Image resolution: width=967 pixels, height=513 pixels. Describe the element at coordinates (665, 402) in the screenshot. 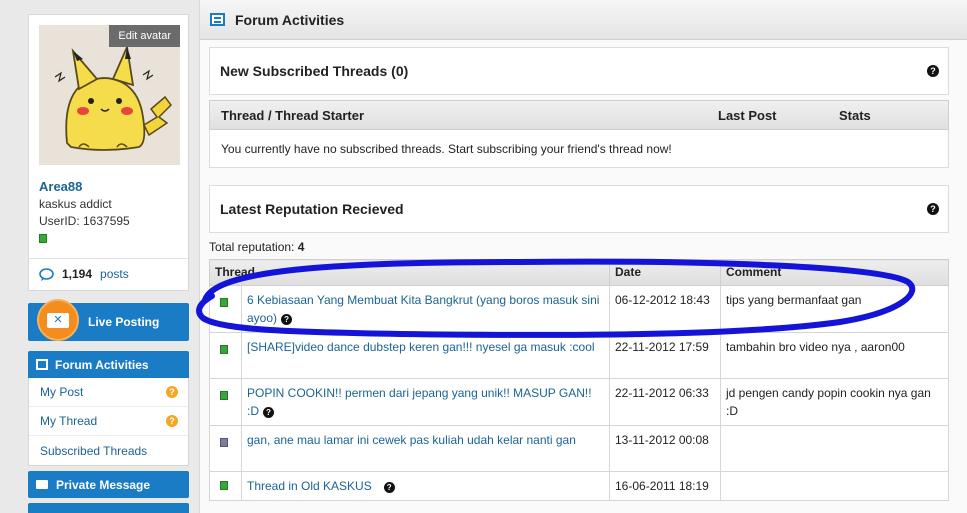

I see `reputation-date: 22-11-2012 06:33` at that location.